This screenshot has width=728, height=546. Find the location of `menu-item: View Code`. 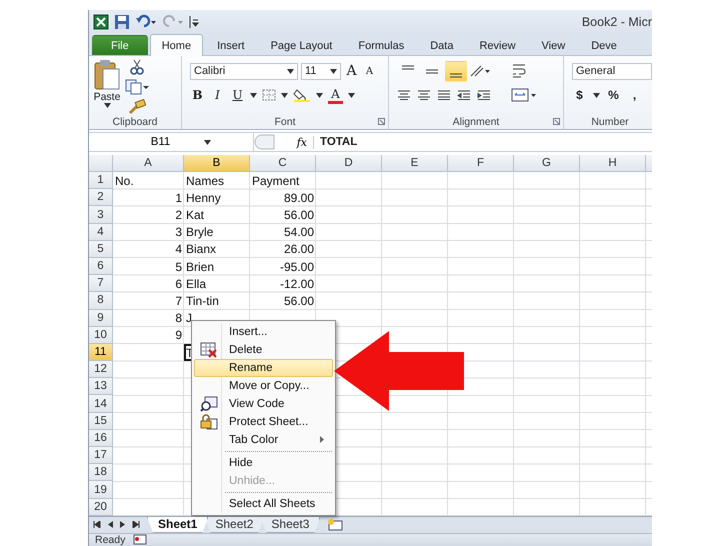

menu-item: View Code is located at coordinates (263, 403).